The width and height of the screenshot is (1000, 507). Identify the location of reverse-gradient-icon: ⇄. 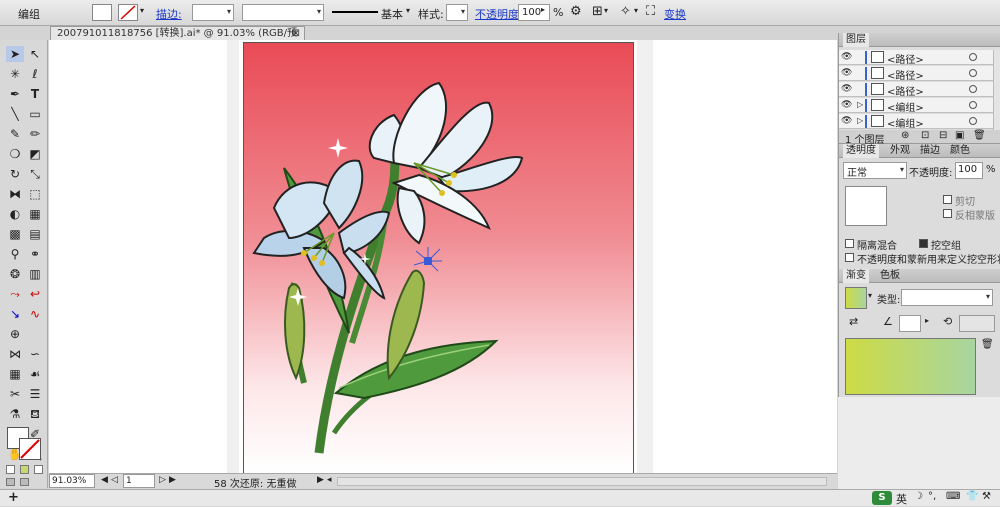
(853, 321).